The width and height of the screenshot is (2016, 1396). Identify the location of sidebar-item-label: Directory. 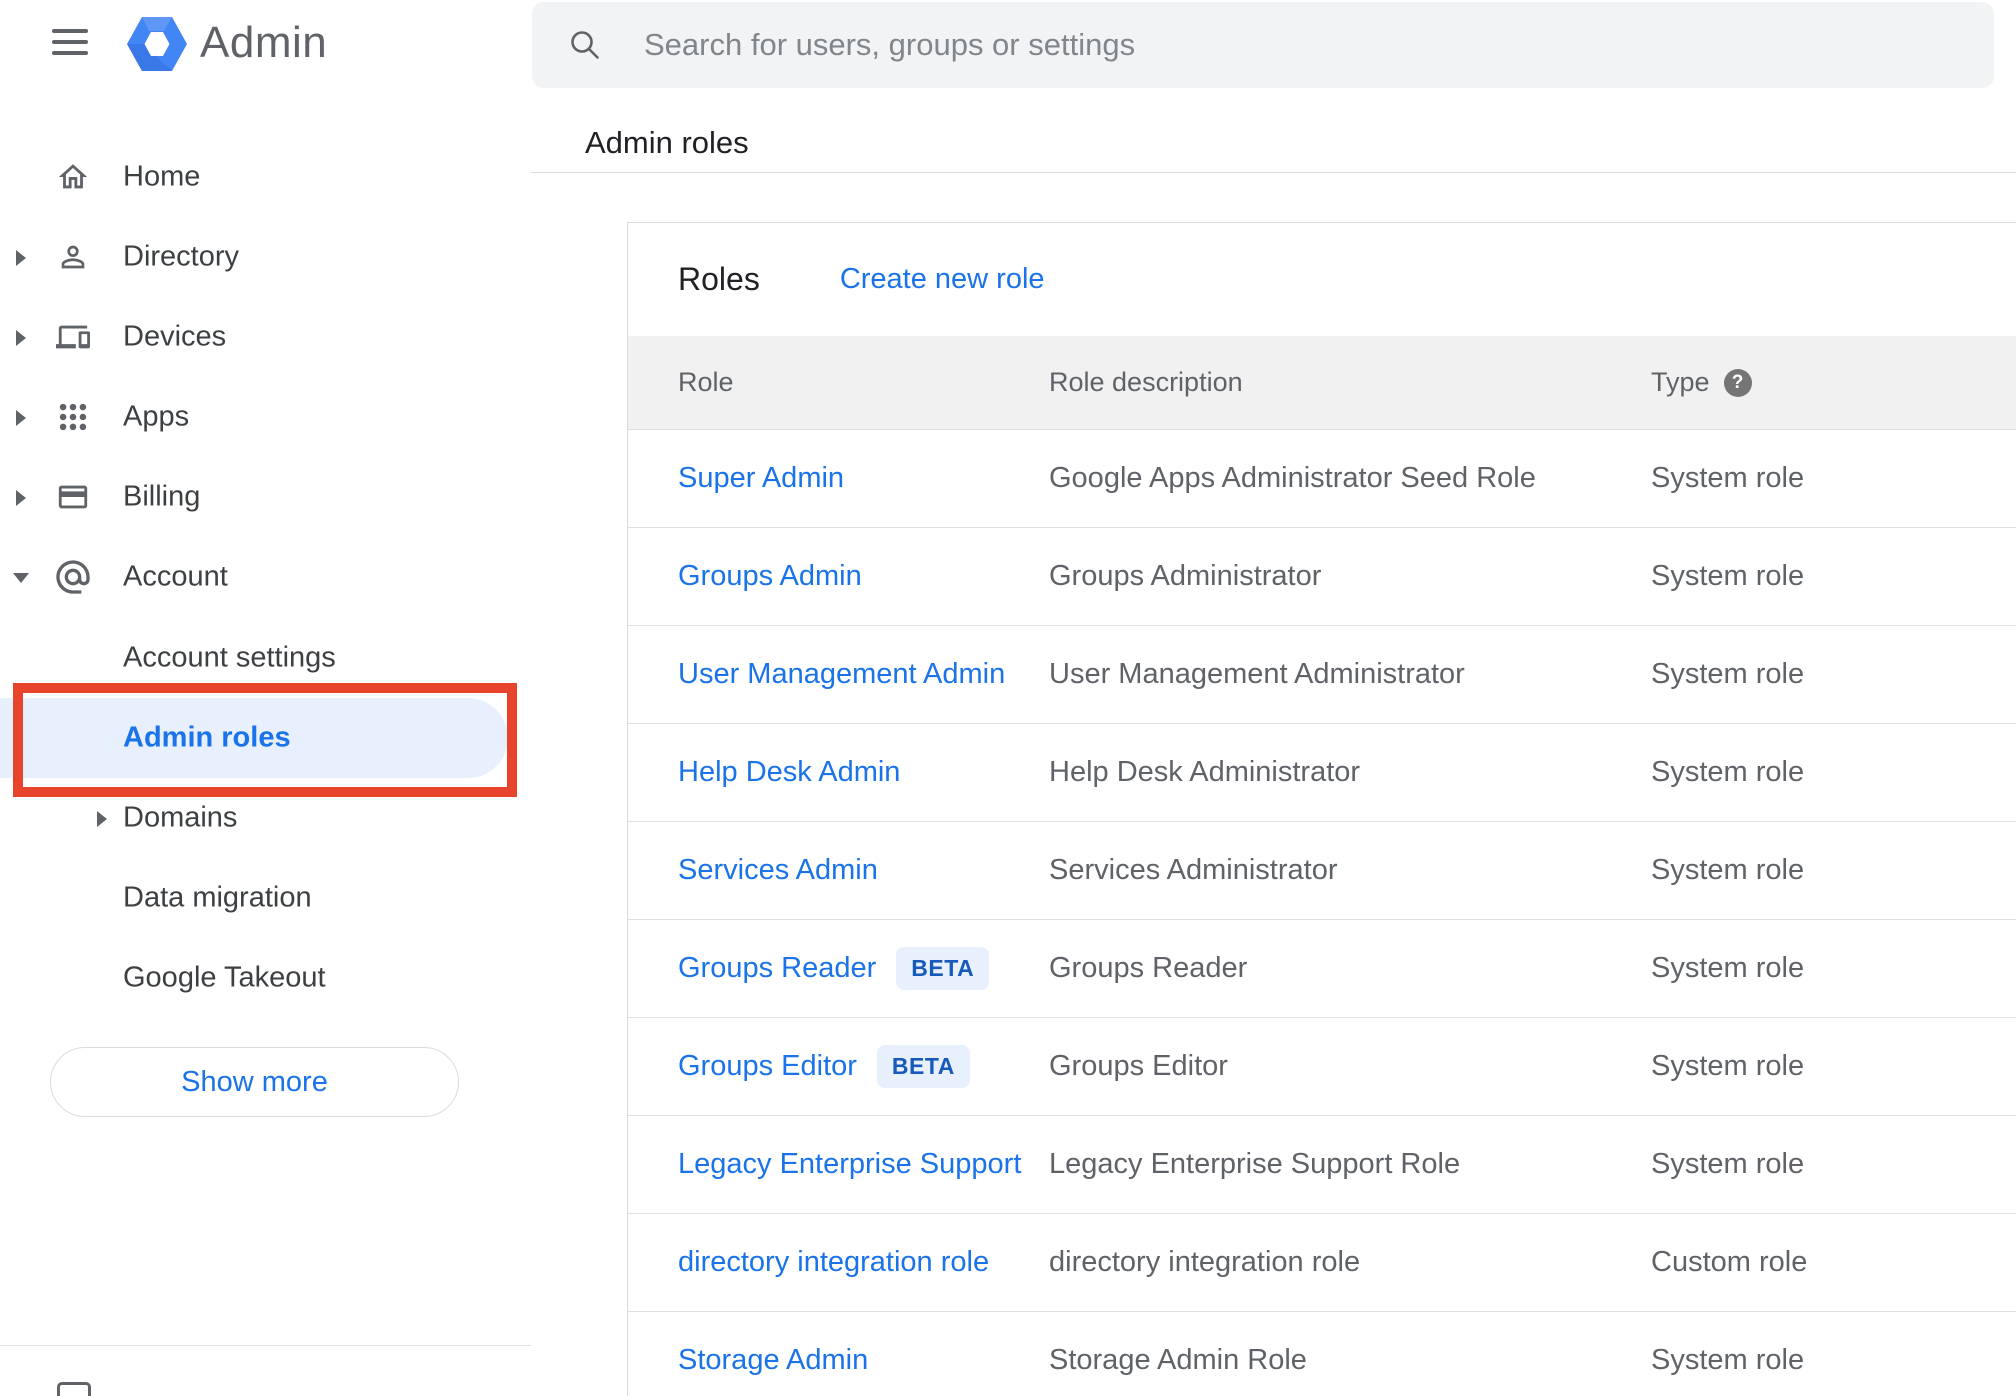
(181, 256).